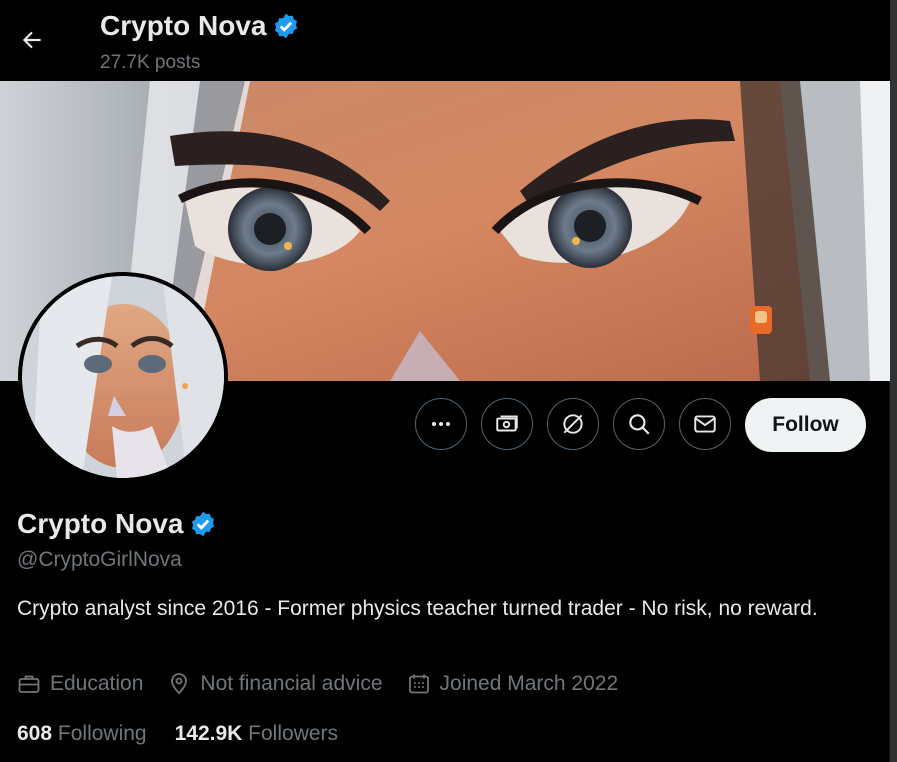  What do you see at coordinates (102, 733) in the screenshot?
I see `following-label: Following` at bounding box center [102, 733].